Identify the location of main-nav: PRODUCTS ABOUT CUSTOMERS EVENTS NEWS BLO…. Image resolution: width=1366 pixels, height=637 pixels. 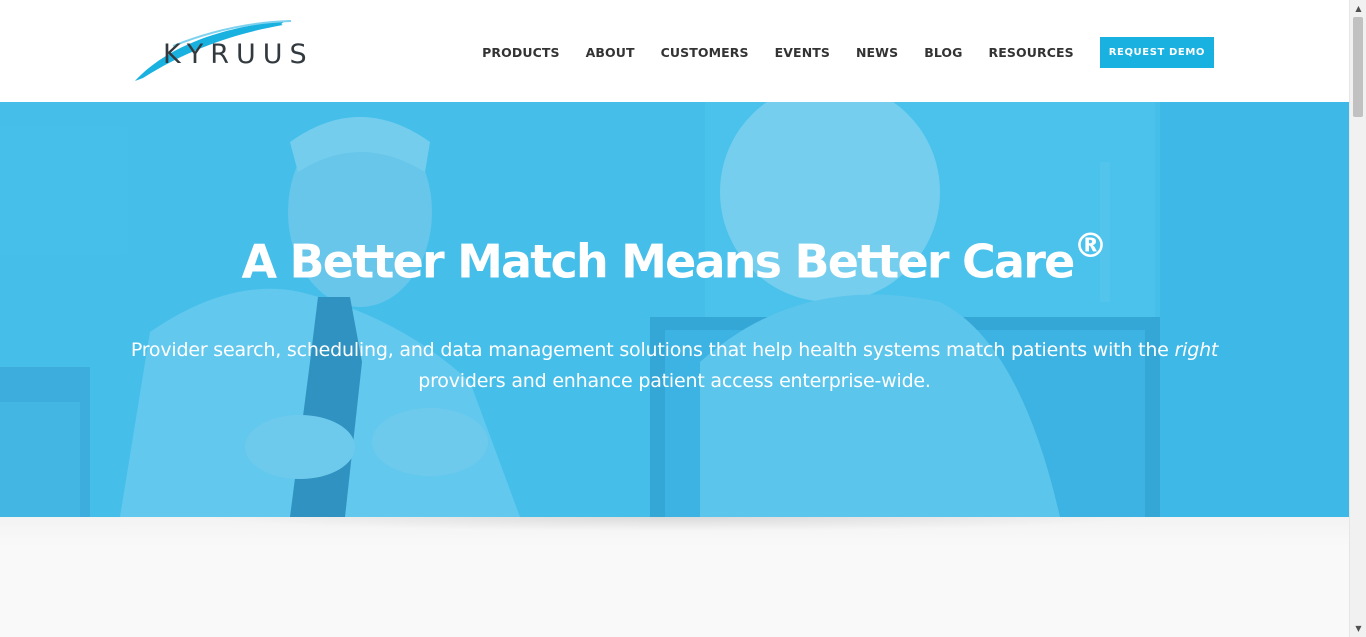
(848, 52).